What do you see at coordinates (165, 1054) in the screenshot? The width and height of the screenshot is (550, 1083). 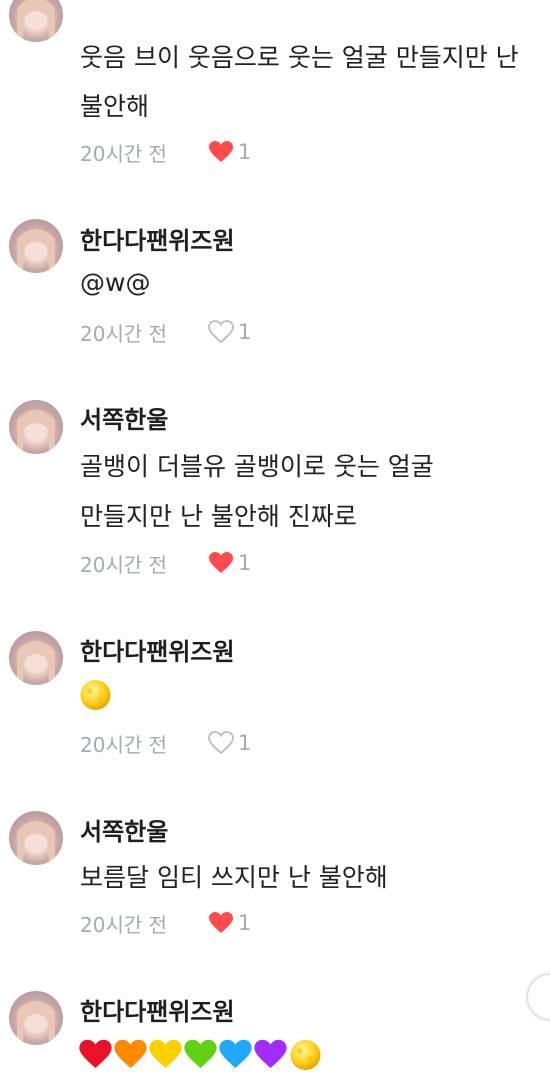 I see `yellow-heart-emoji` at bounding box center [165, 1054].